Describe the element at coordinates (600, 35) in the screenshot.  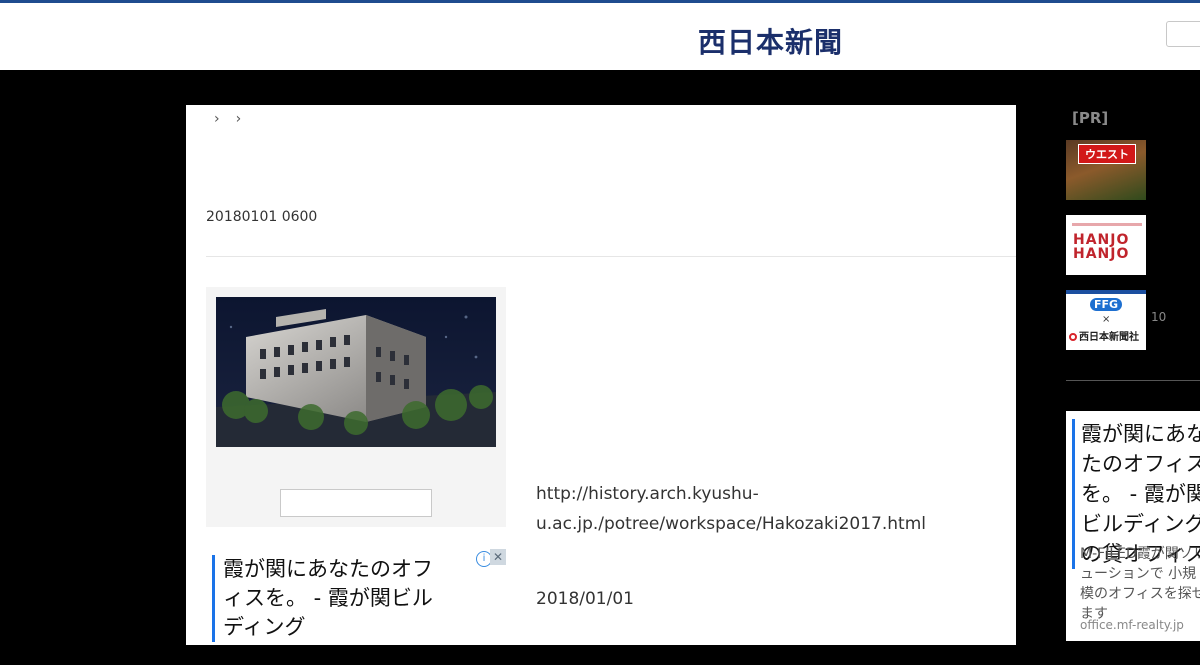
I see `site-header: 西日本新聞` at that location.